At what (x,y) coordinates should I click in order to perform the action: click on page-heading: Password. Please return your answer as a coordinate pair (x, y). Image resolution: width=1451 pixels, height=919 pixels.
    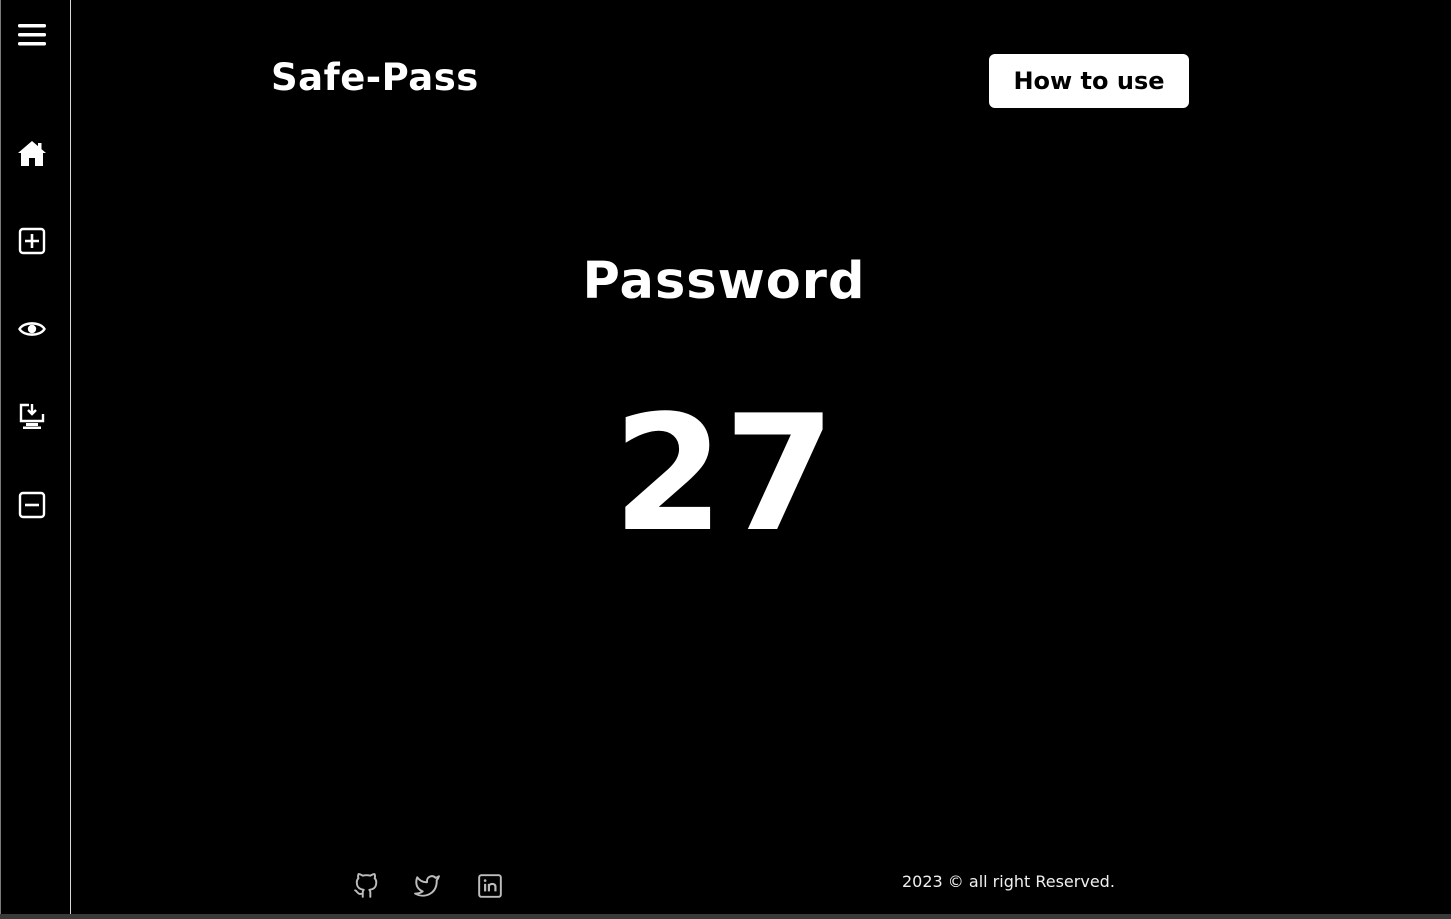
    Looking at the image, I should click on (724, 281).